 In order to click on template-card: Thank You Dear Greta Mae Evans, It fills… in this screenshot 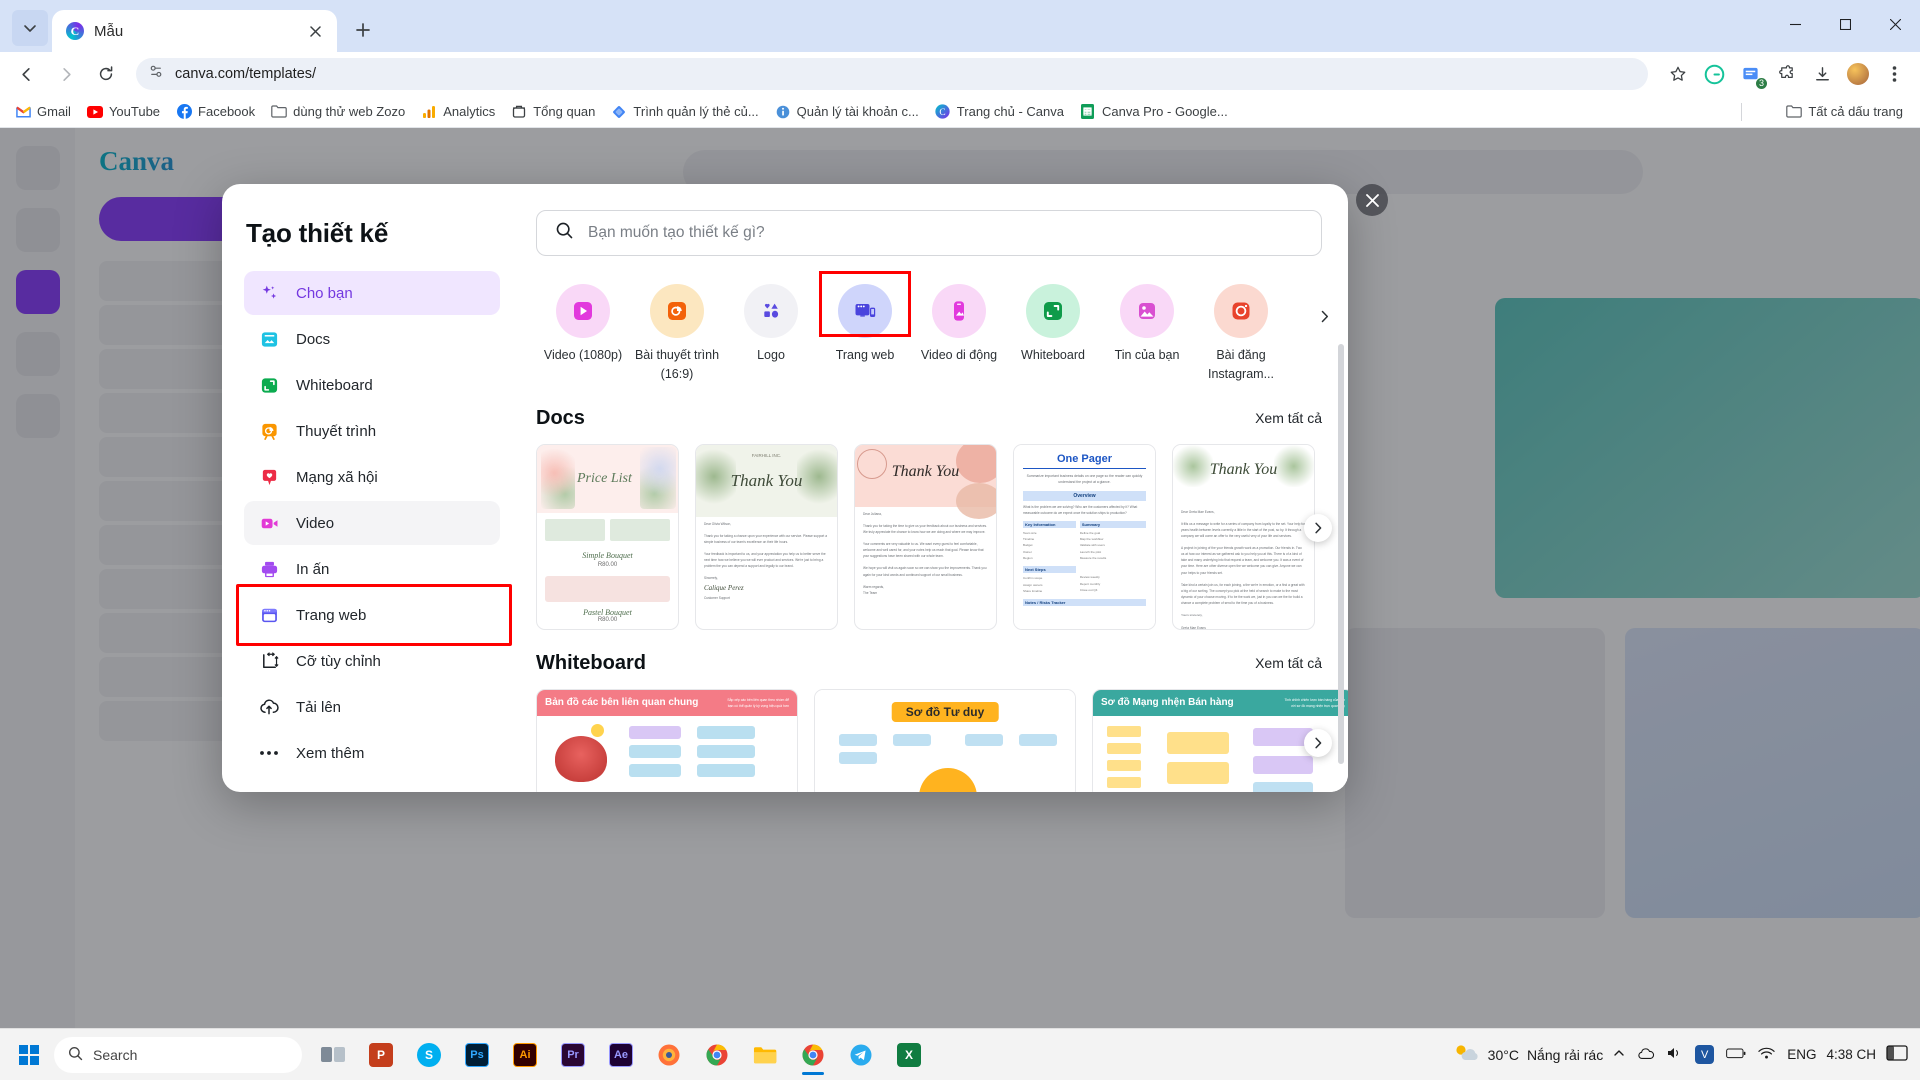, I will do `click(1243, 536)`.